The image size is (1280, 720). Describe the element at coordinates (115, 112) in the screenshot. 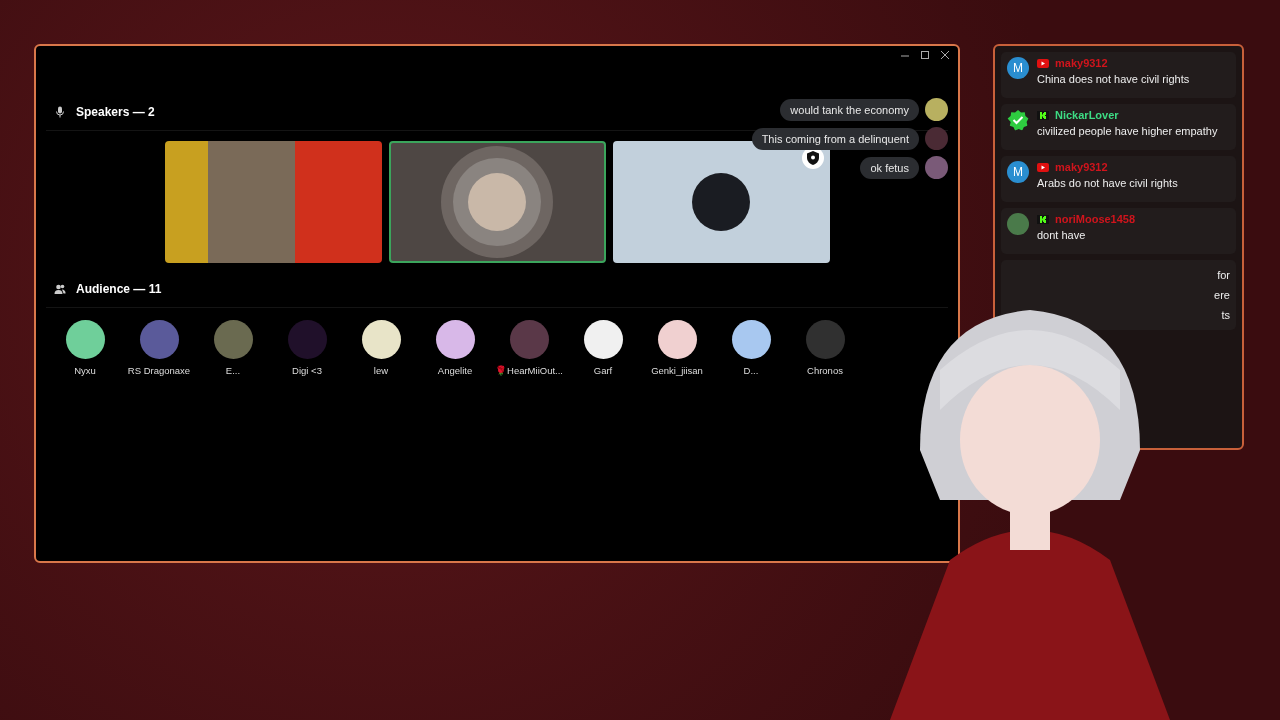

I see `section-heading: Speakers — 2` at that location.